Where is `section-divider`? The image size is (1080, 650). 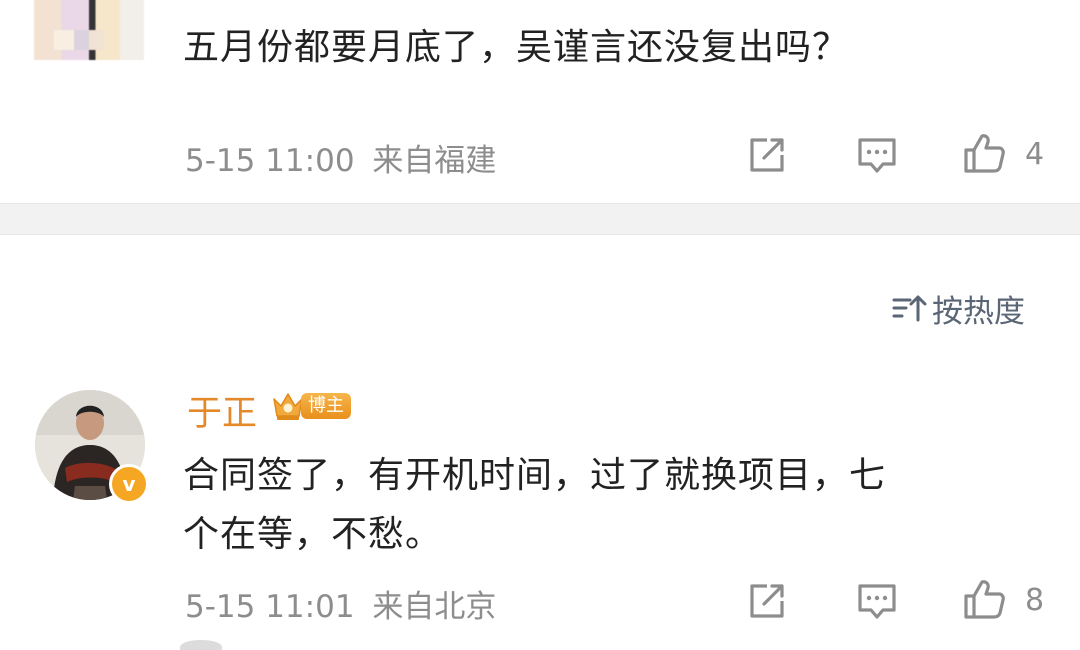 section-divider is located at coordinates (540, 219).